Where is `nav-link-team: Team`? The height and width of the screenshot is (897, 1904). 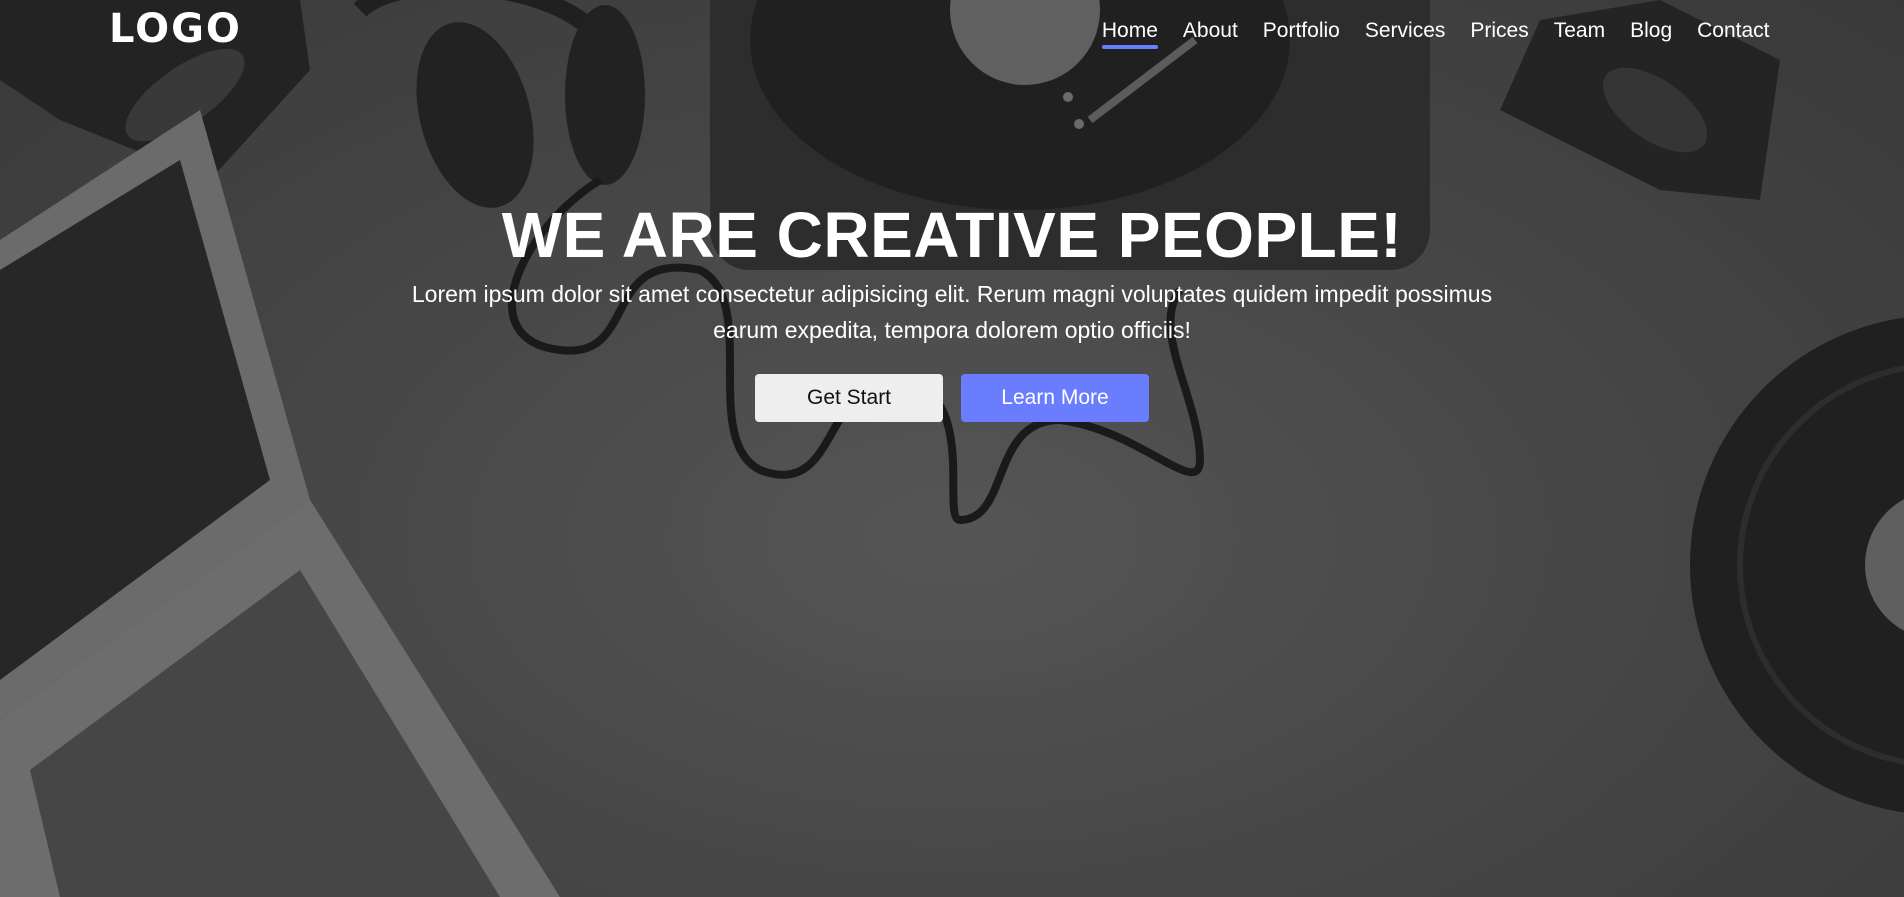 nav-link-team: Team is located at coordinates (1579, 31).